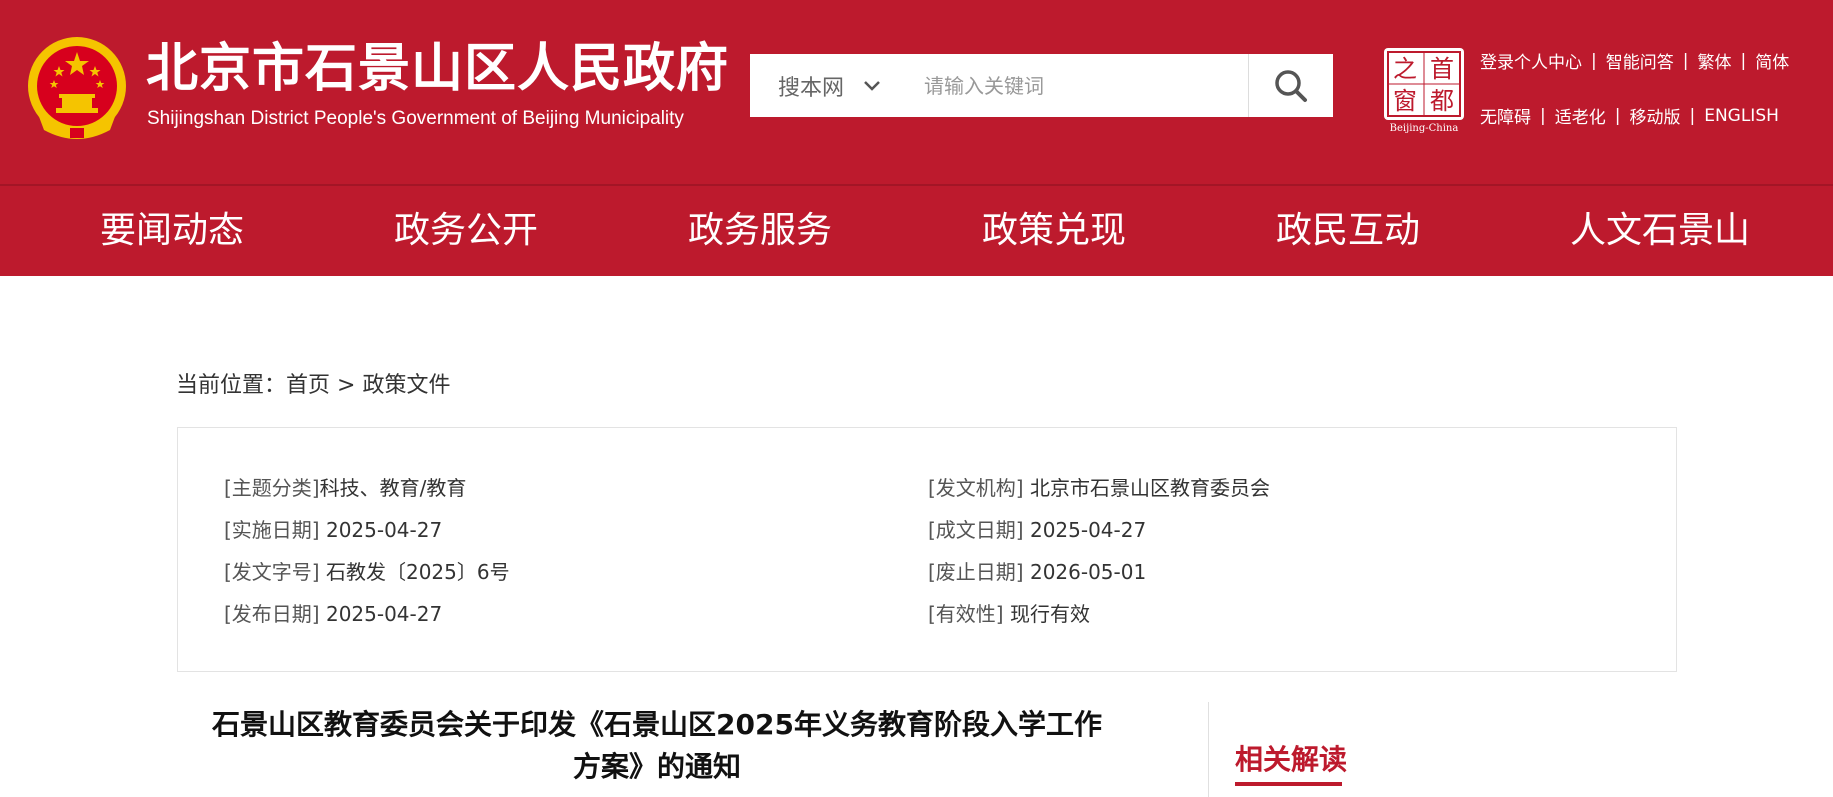 Image resolution: width=1833 pixels, height=797 pixels. I want to click on meta-value: 2026-05-01, so click(1085, 572).